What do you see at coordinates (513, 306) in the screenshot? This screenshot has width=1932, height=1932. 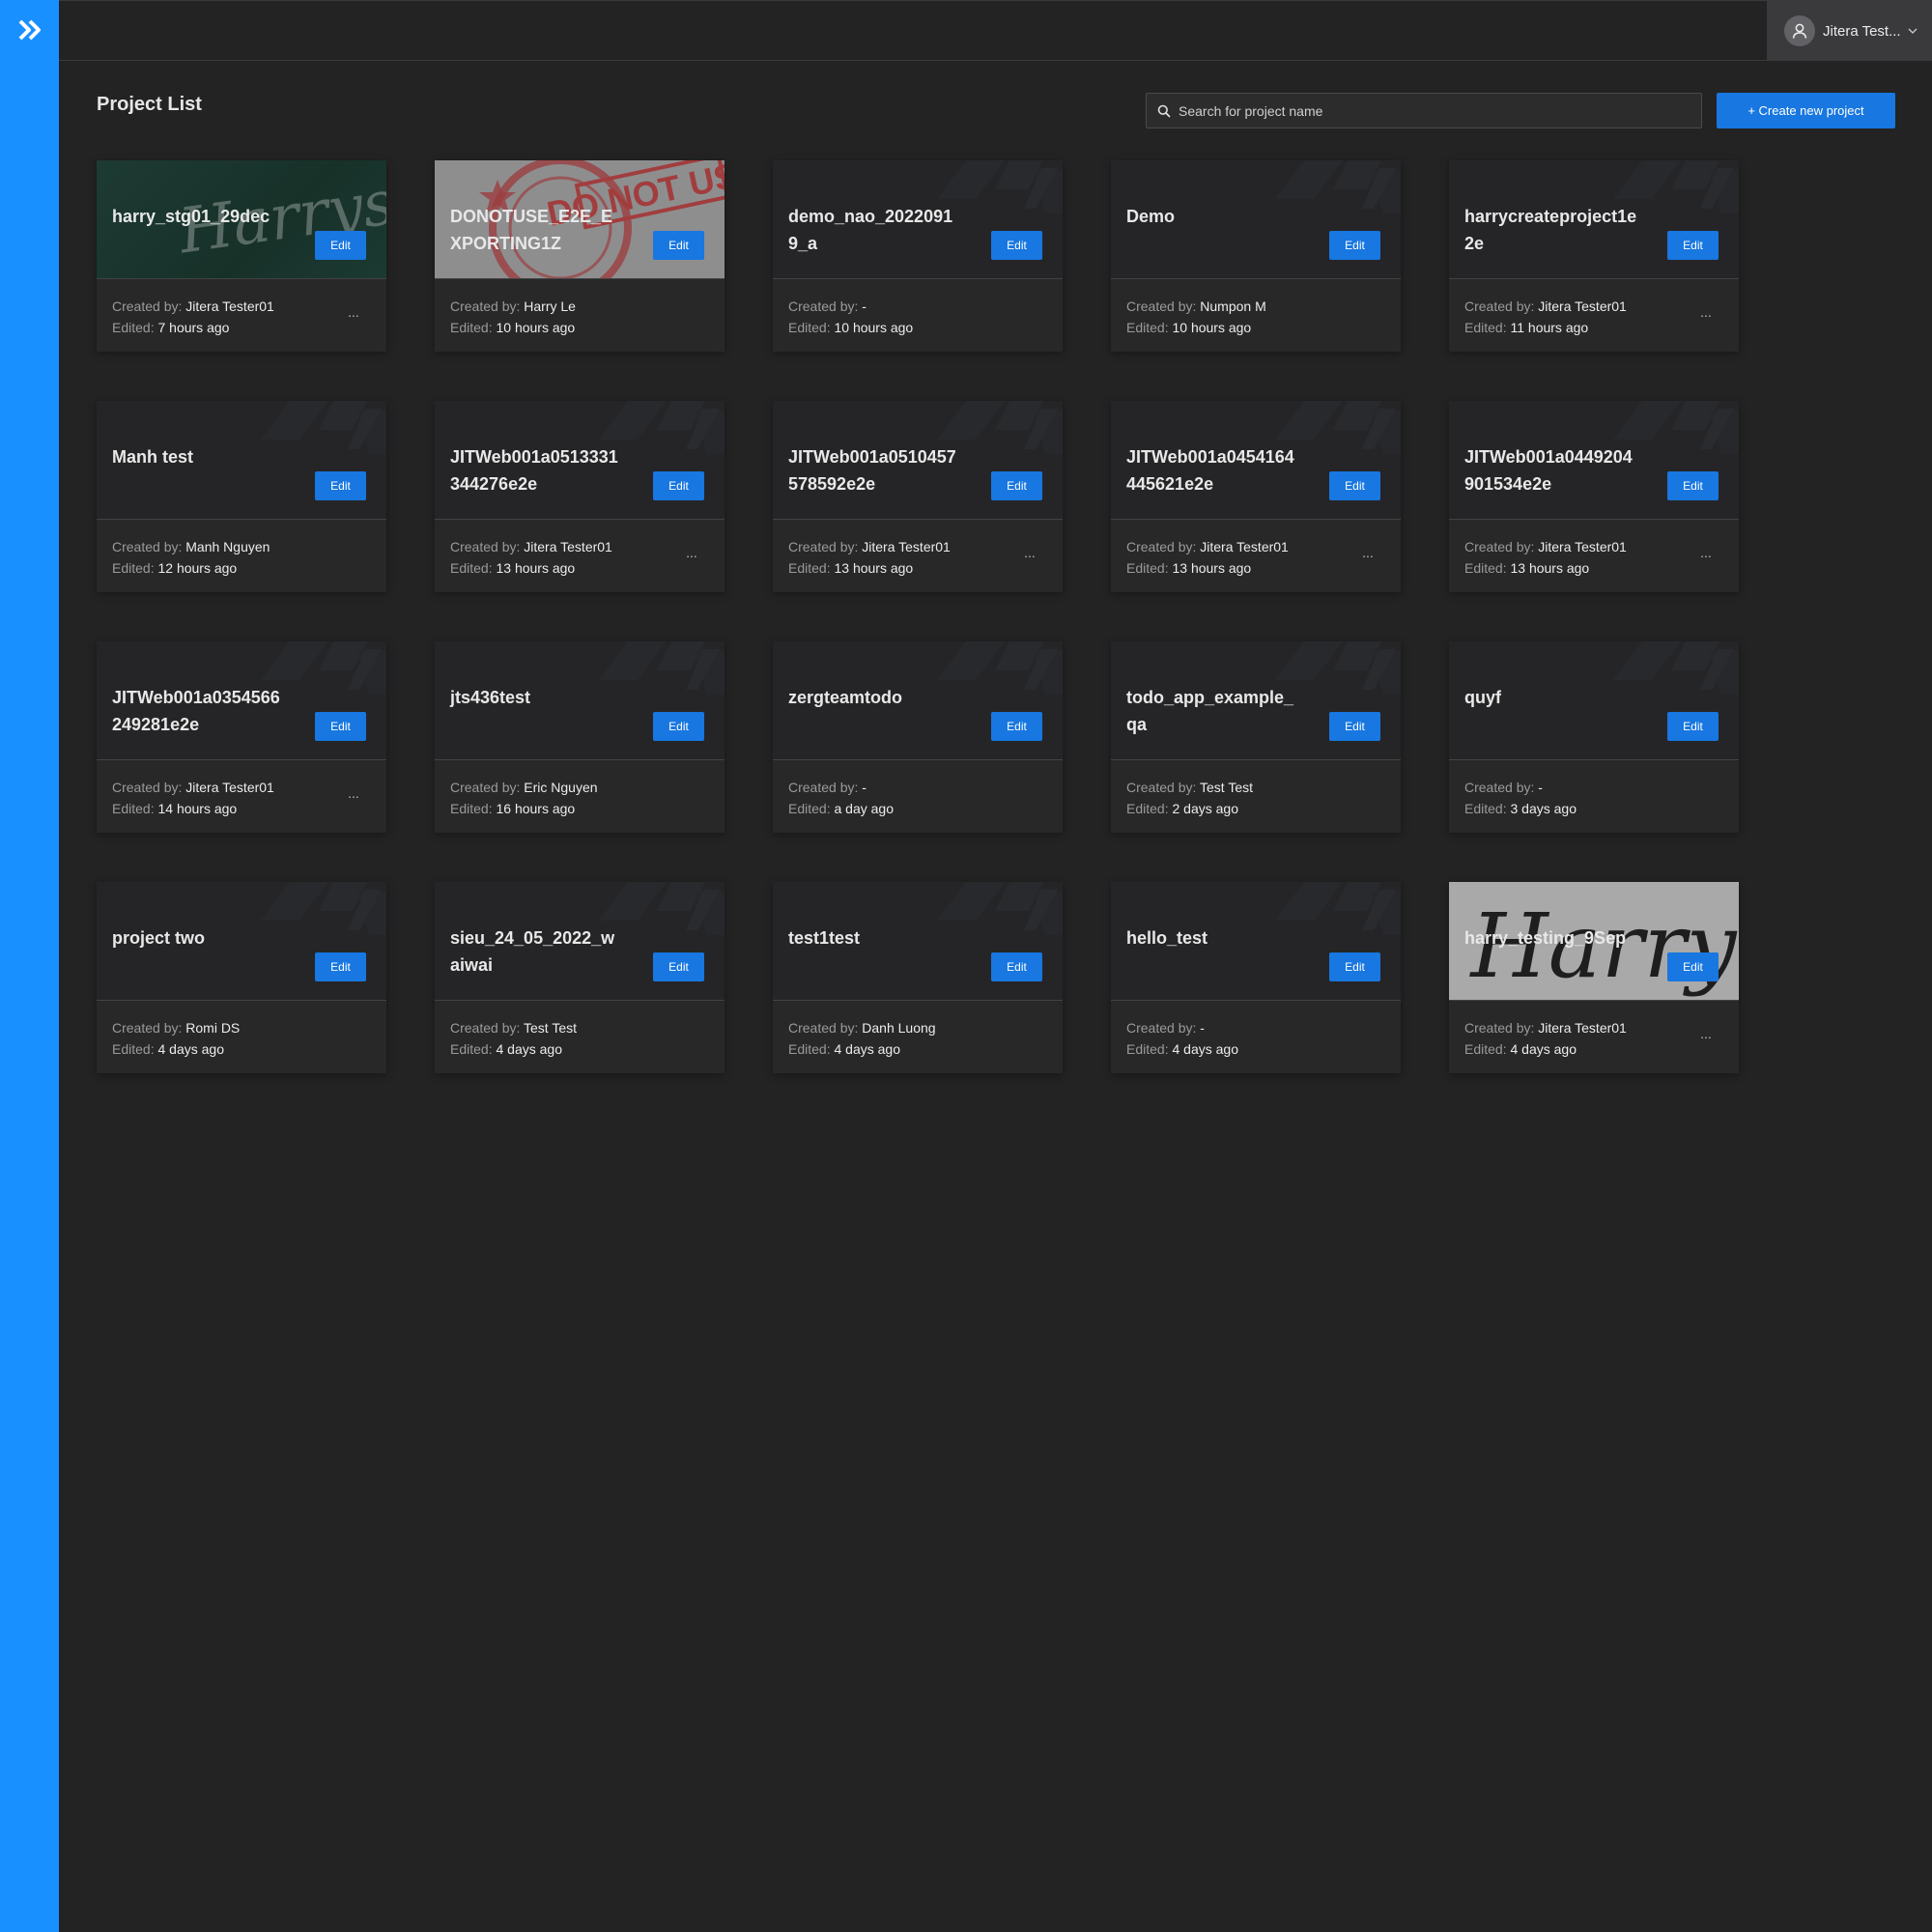 I see `created-by-row: Created by: Harry Le` at bounding box center [513, 306].